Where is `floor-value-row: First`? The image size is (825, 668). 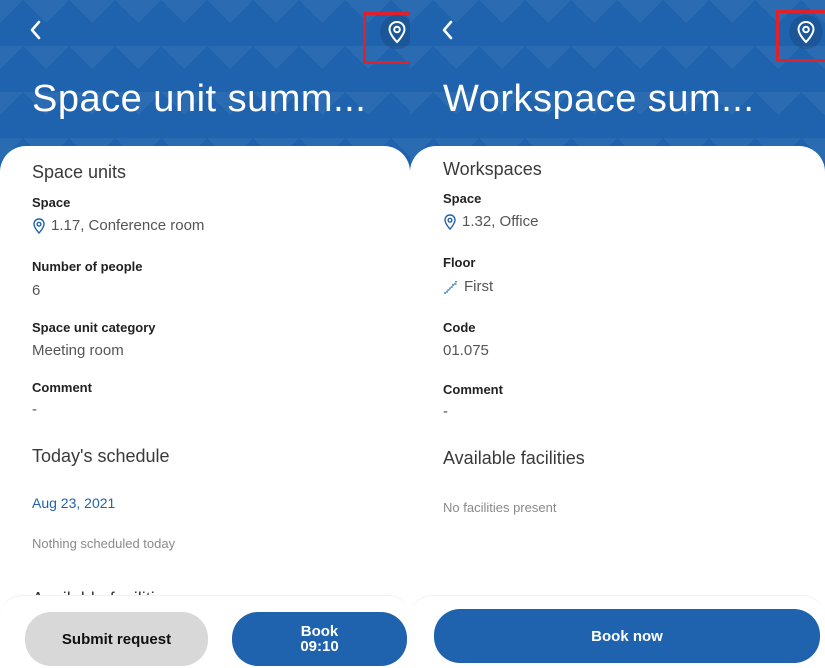 floor-value-row: First is located at coordinates (468, 286).